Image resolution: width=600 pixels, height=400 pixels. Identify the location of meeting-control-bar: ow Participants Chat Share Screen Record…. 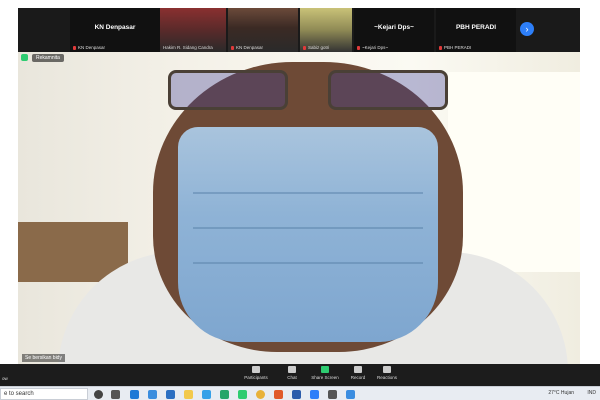
(300, 375).